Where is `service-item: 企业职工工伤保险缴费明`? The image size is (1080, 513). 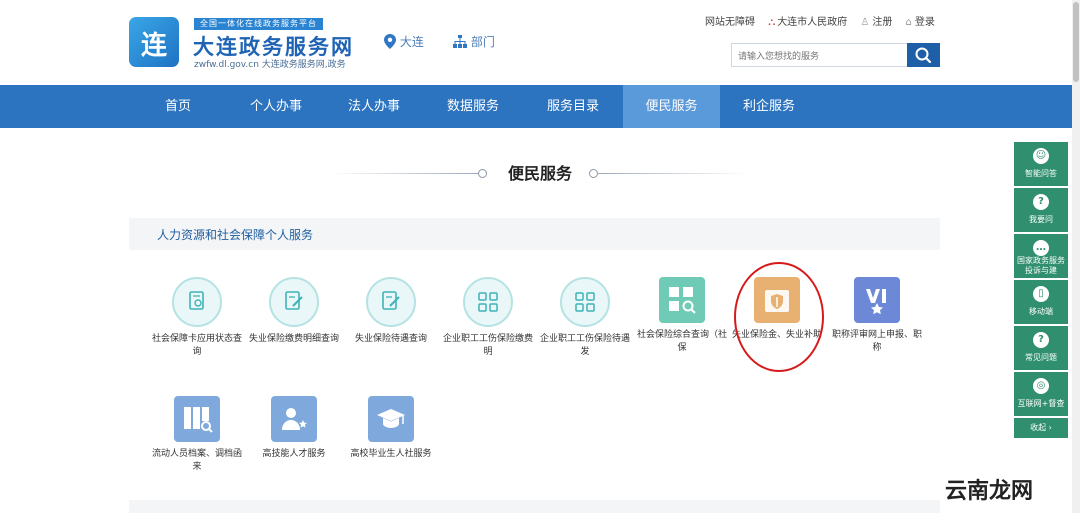
service-item: 企业职工工伤保险缴费明 is located at coordinates (488, 318).